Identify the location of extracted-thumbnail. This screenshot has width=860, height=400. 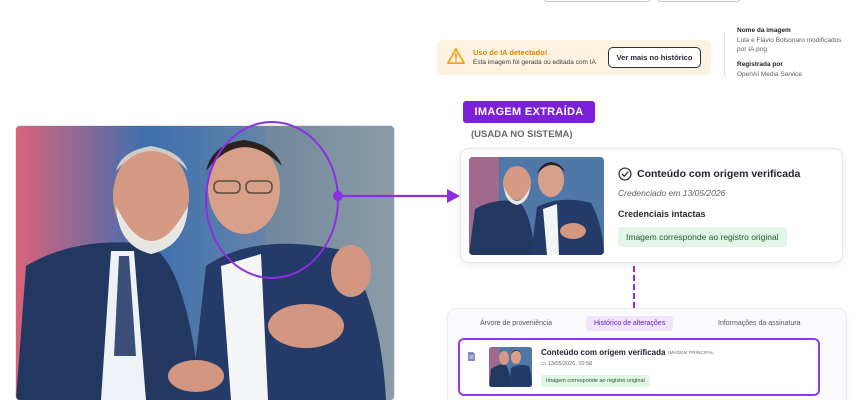
(536, 206).